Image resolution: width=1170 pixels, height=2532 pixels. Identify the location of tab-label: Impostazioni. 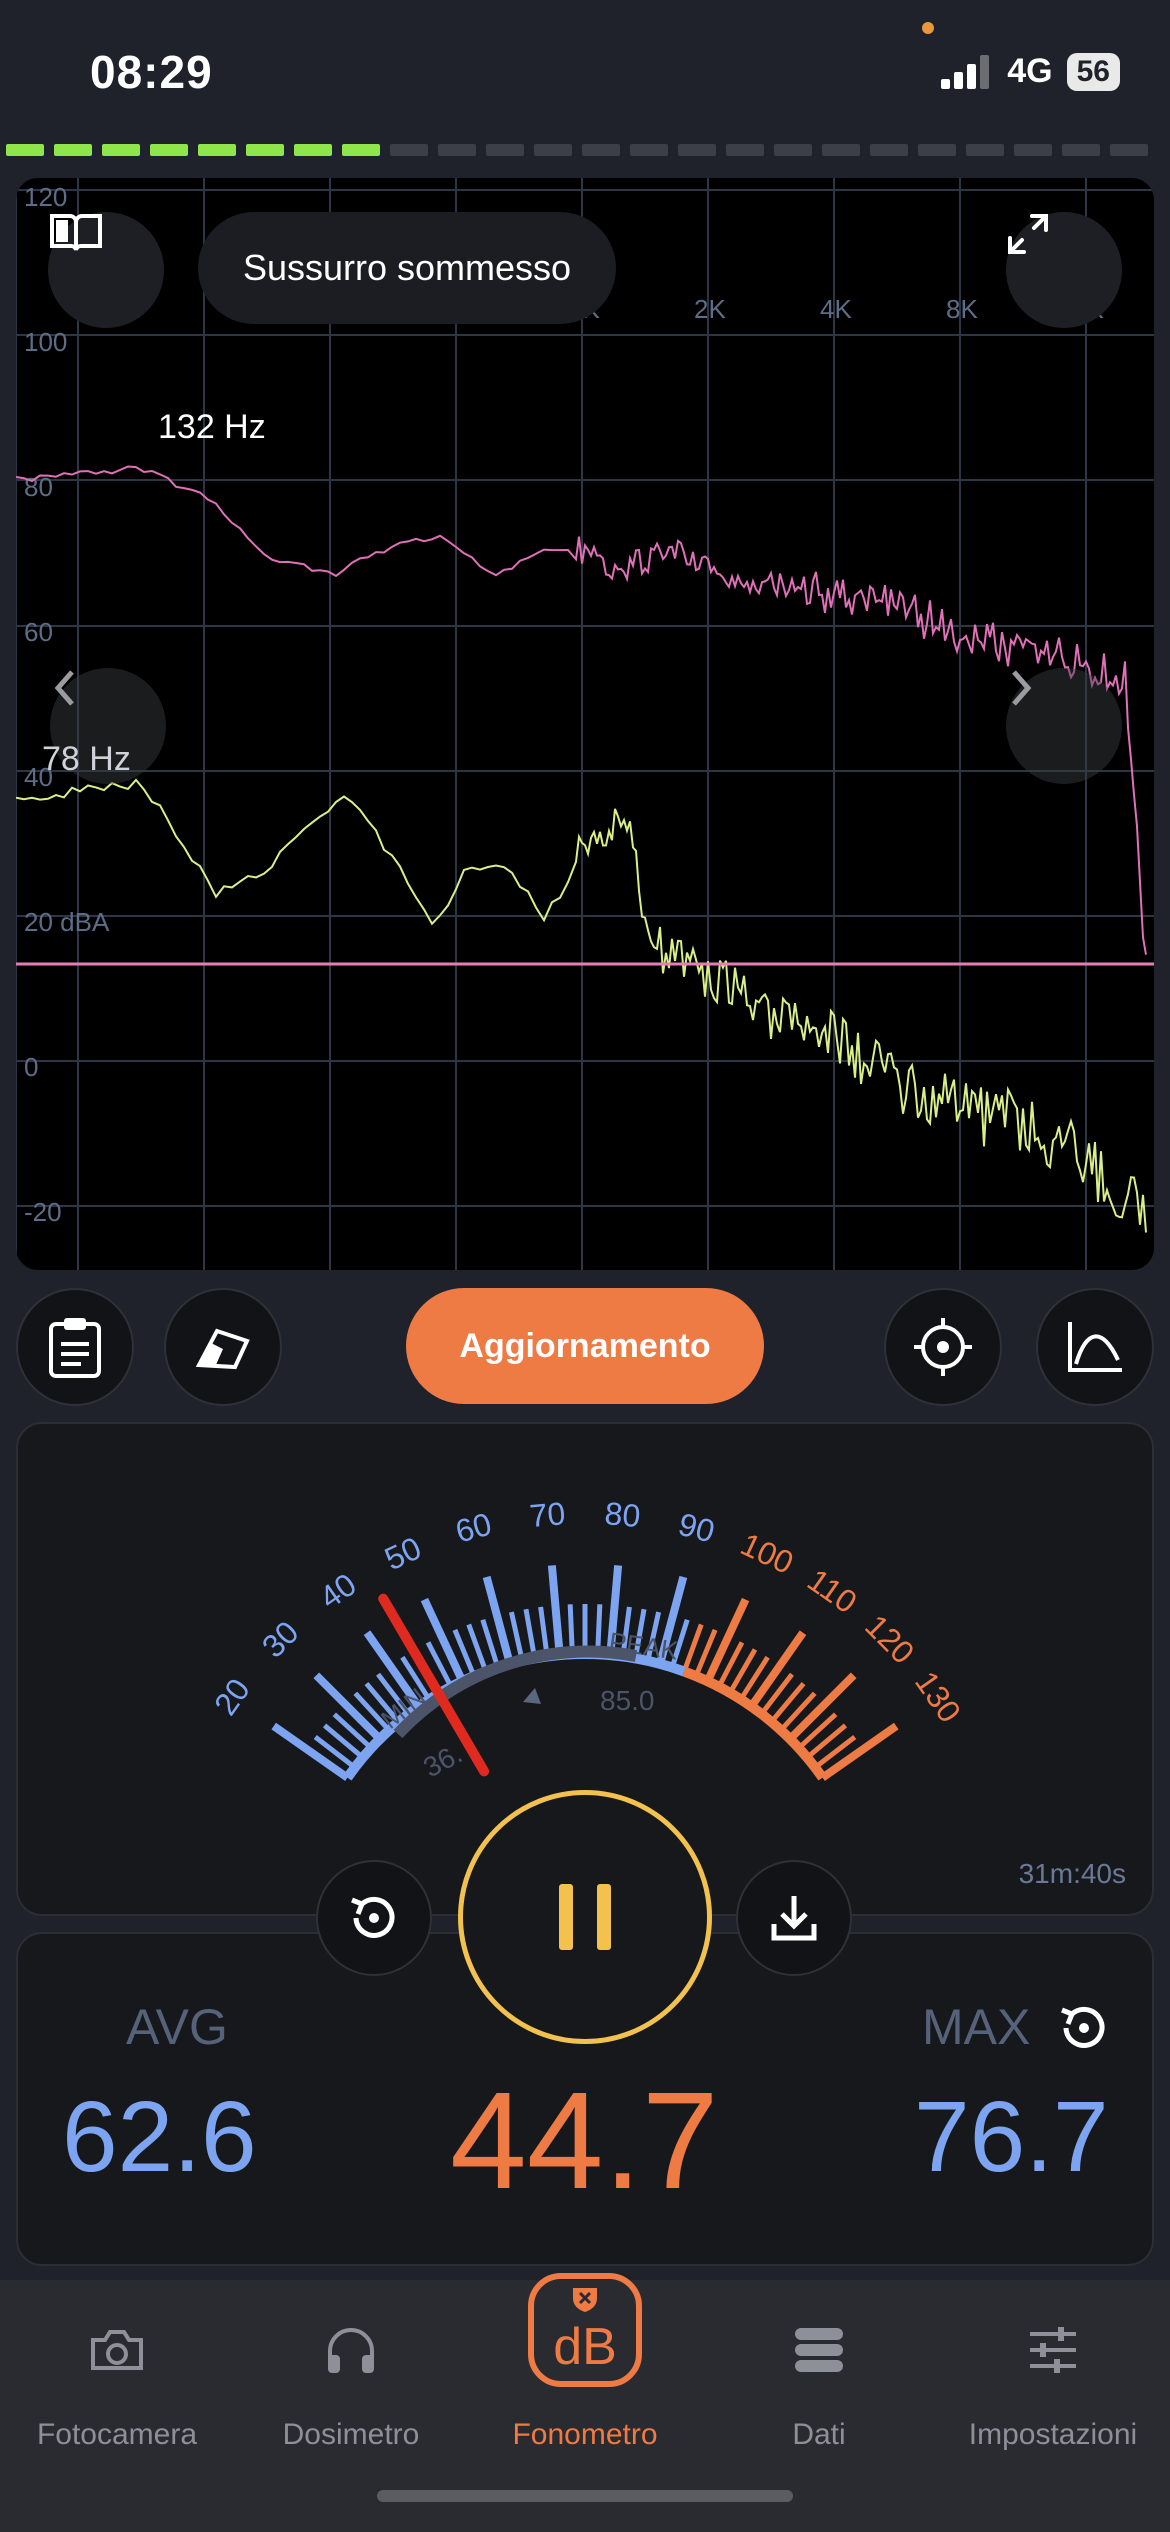
(1053, 2434).